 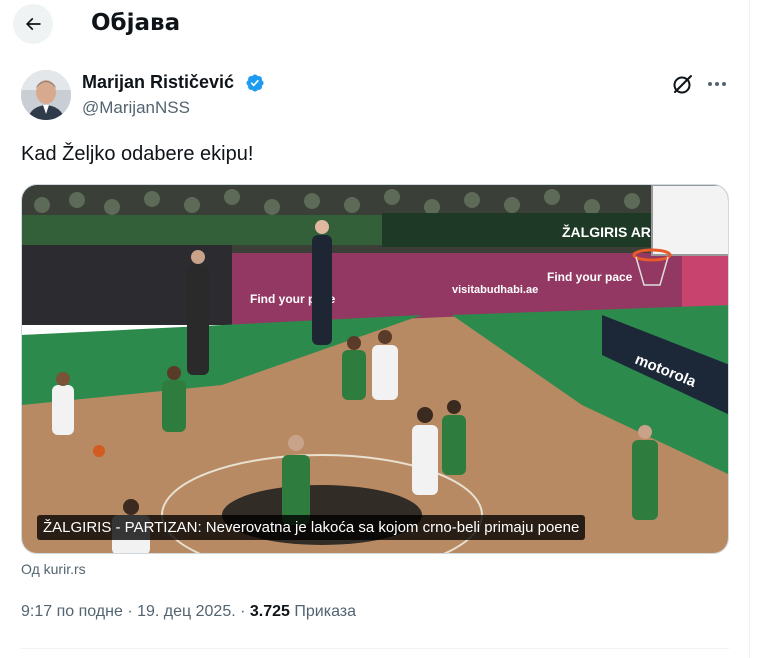 I want to click on more-horizontal-icon, so click(x=717, y=84).